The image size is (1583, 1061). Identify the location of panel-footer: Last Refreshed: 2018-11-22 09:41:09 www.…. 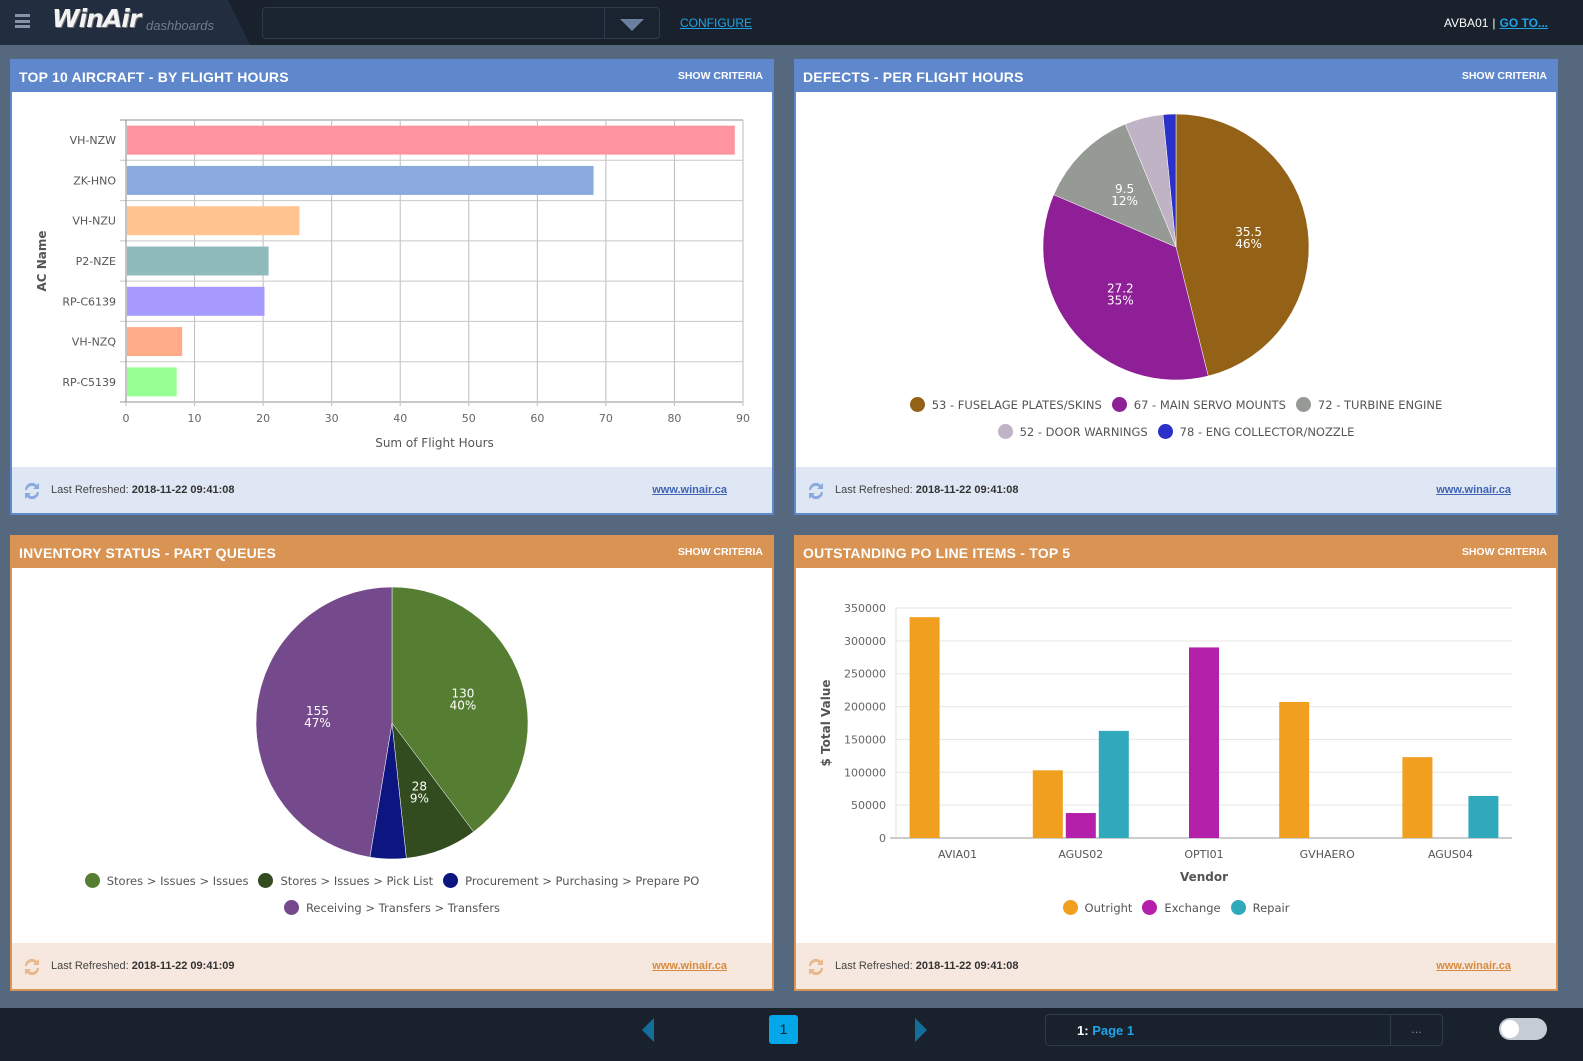
(392, 966).